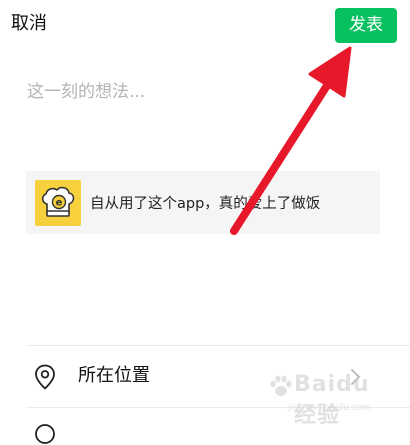 This screenshot has width=410, height=445. I want to click on baidu-watermark: Baidu经验 jingyan.baidu.com, so click(330, 400).